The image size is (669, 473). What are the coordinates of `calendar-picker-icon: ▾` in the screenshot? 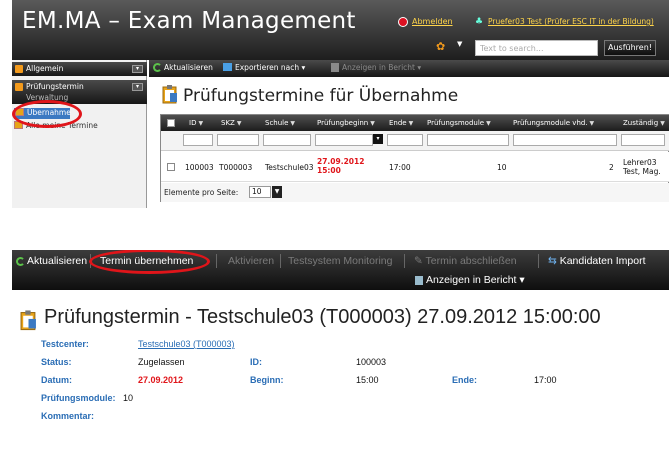 It's located at (378, 139).